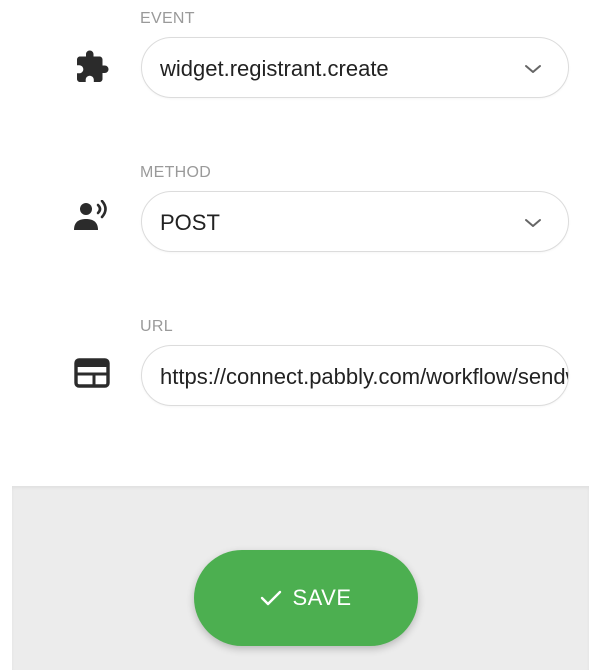  I want to click on browser-window-icon, so click(92, 373).